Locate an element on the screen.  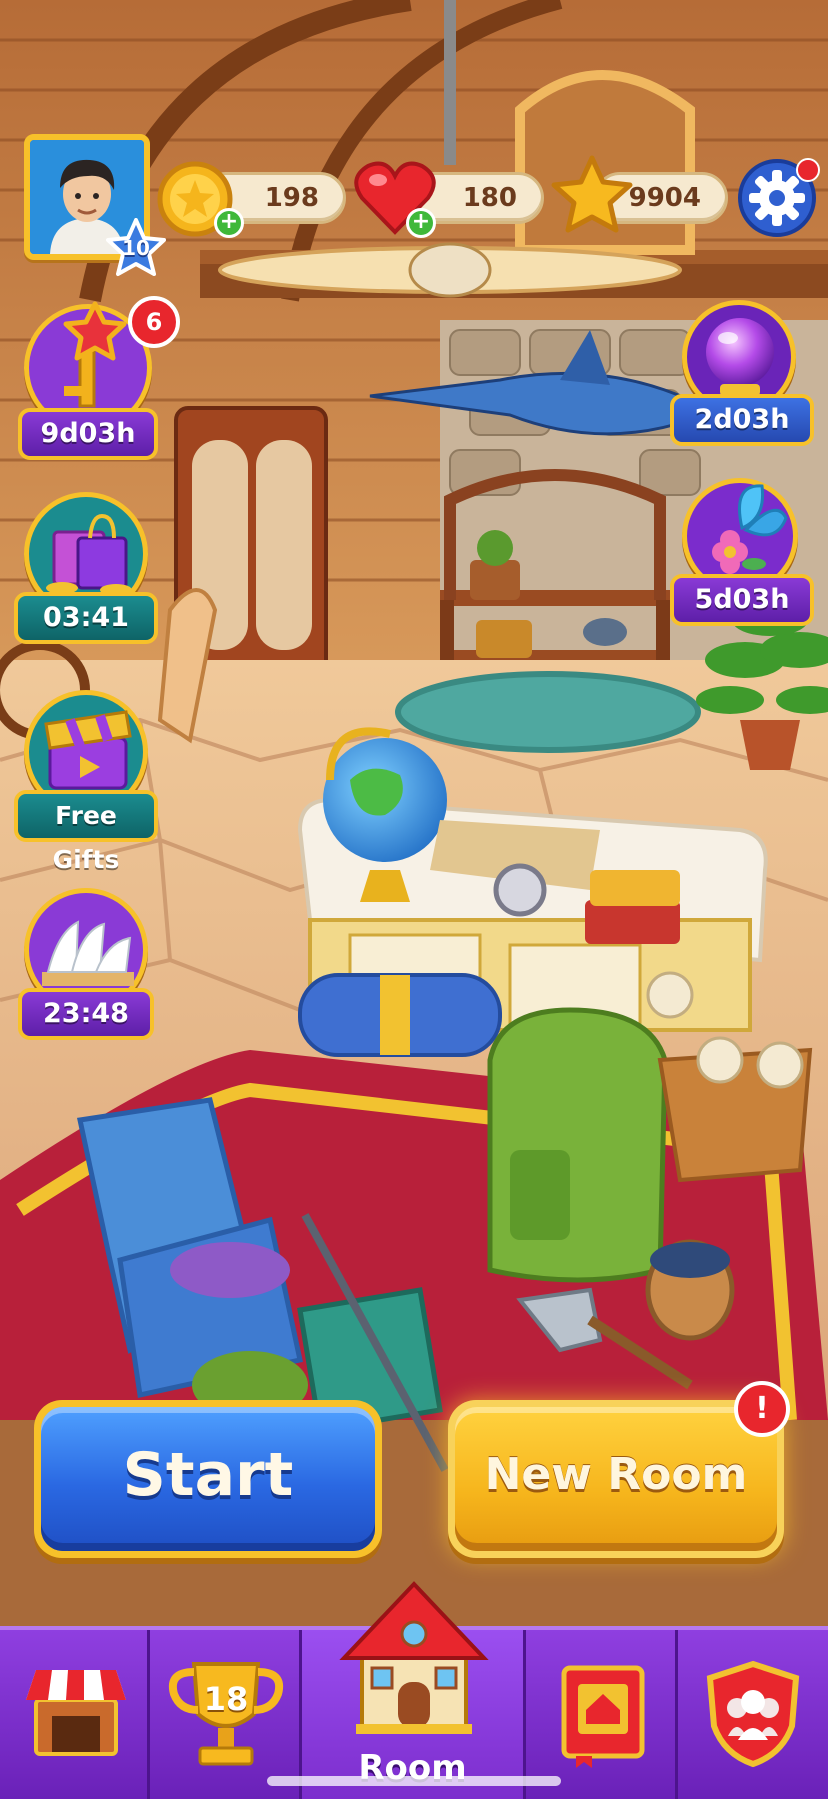
trophy-rank-value: 18 is located at coordinates (226, 1699).